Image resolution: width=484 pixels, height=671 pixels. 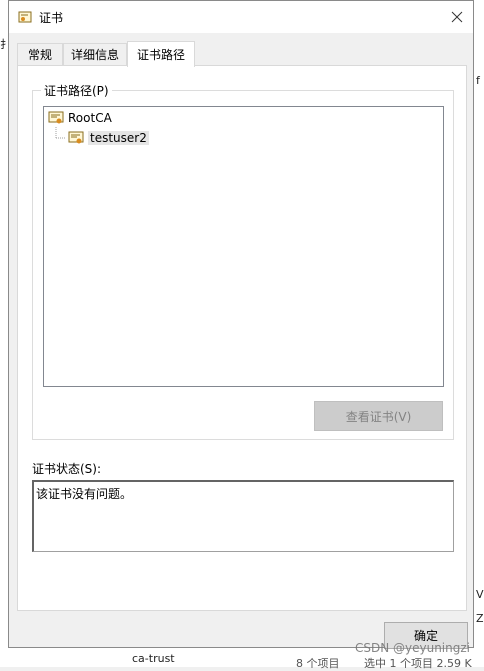 I want to click on tab-details: 详细信息, so click(x=95, y=54).